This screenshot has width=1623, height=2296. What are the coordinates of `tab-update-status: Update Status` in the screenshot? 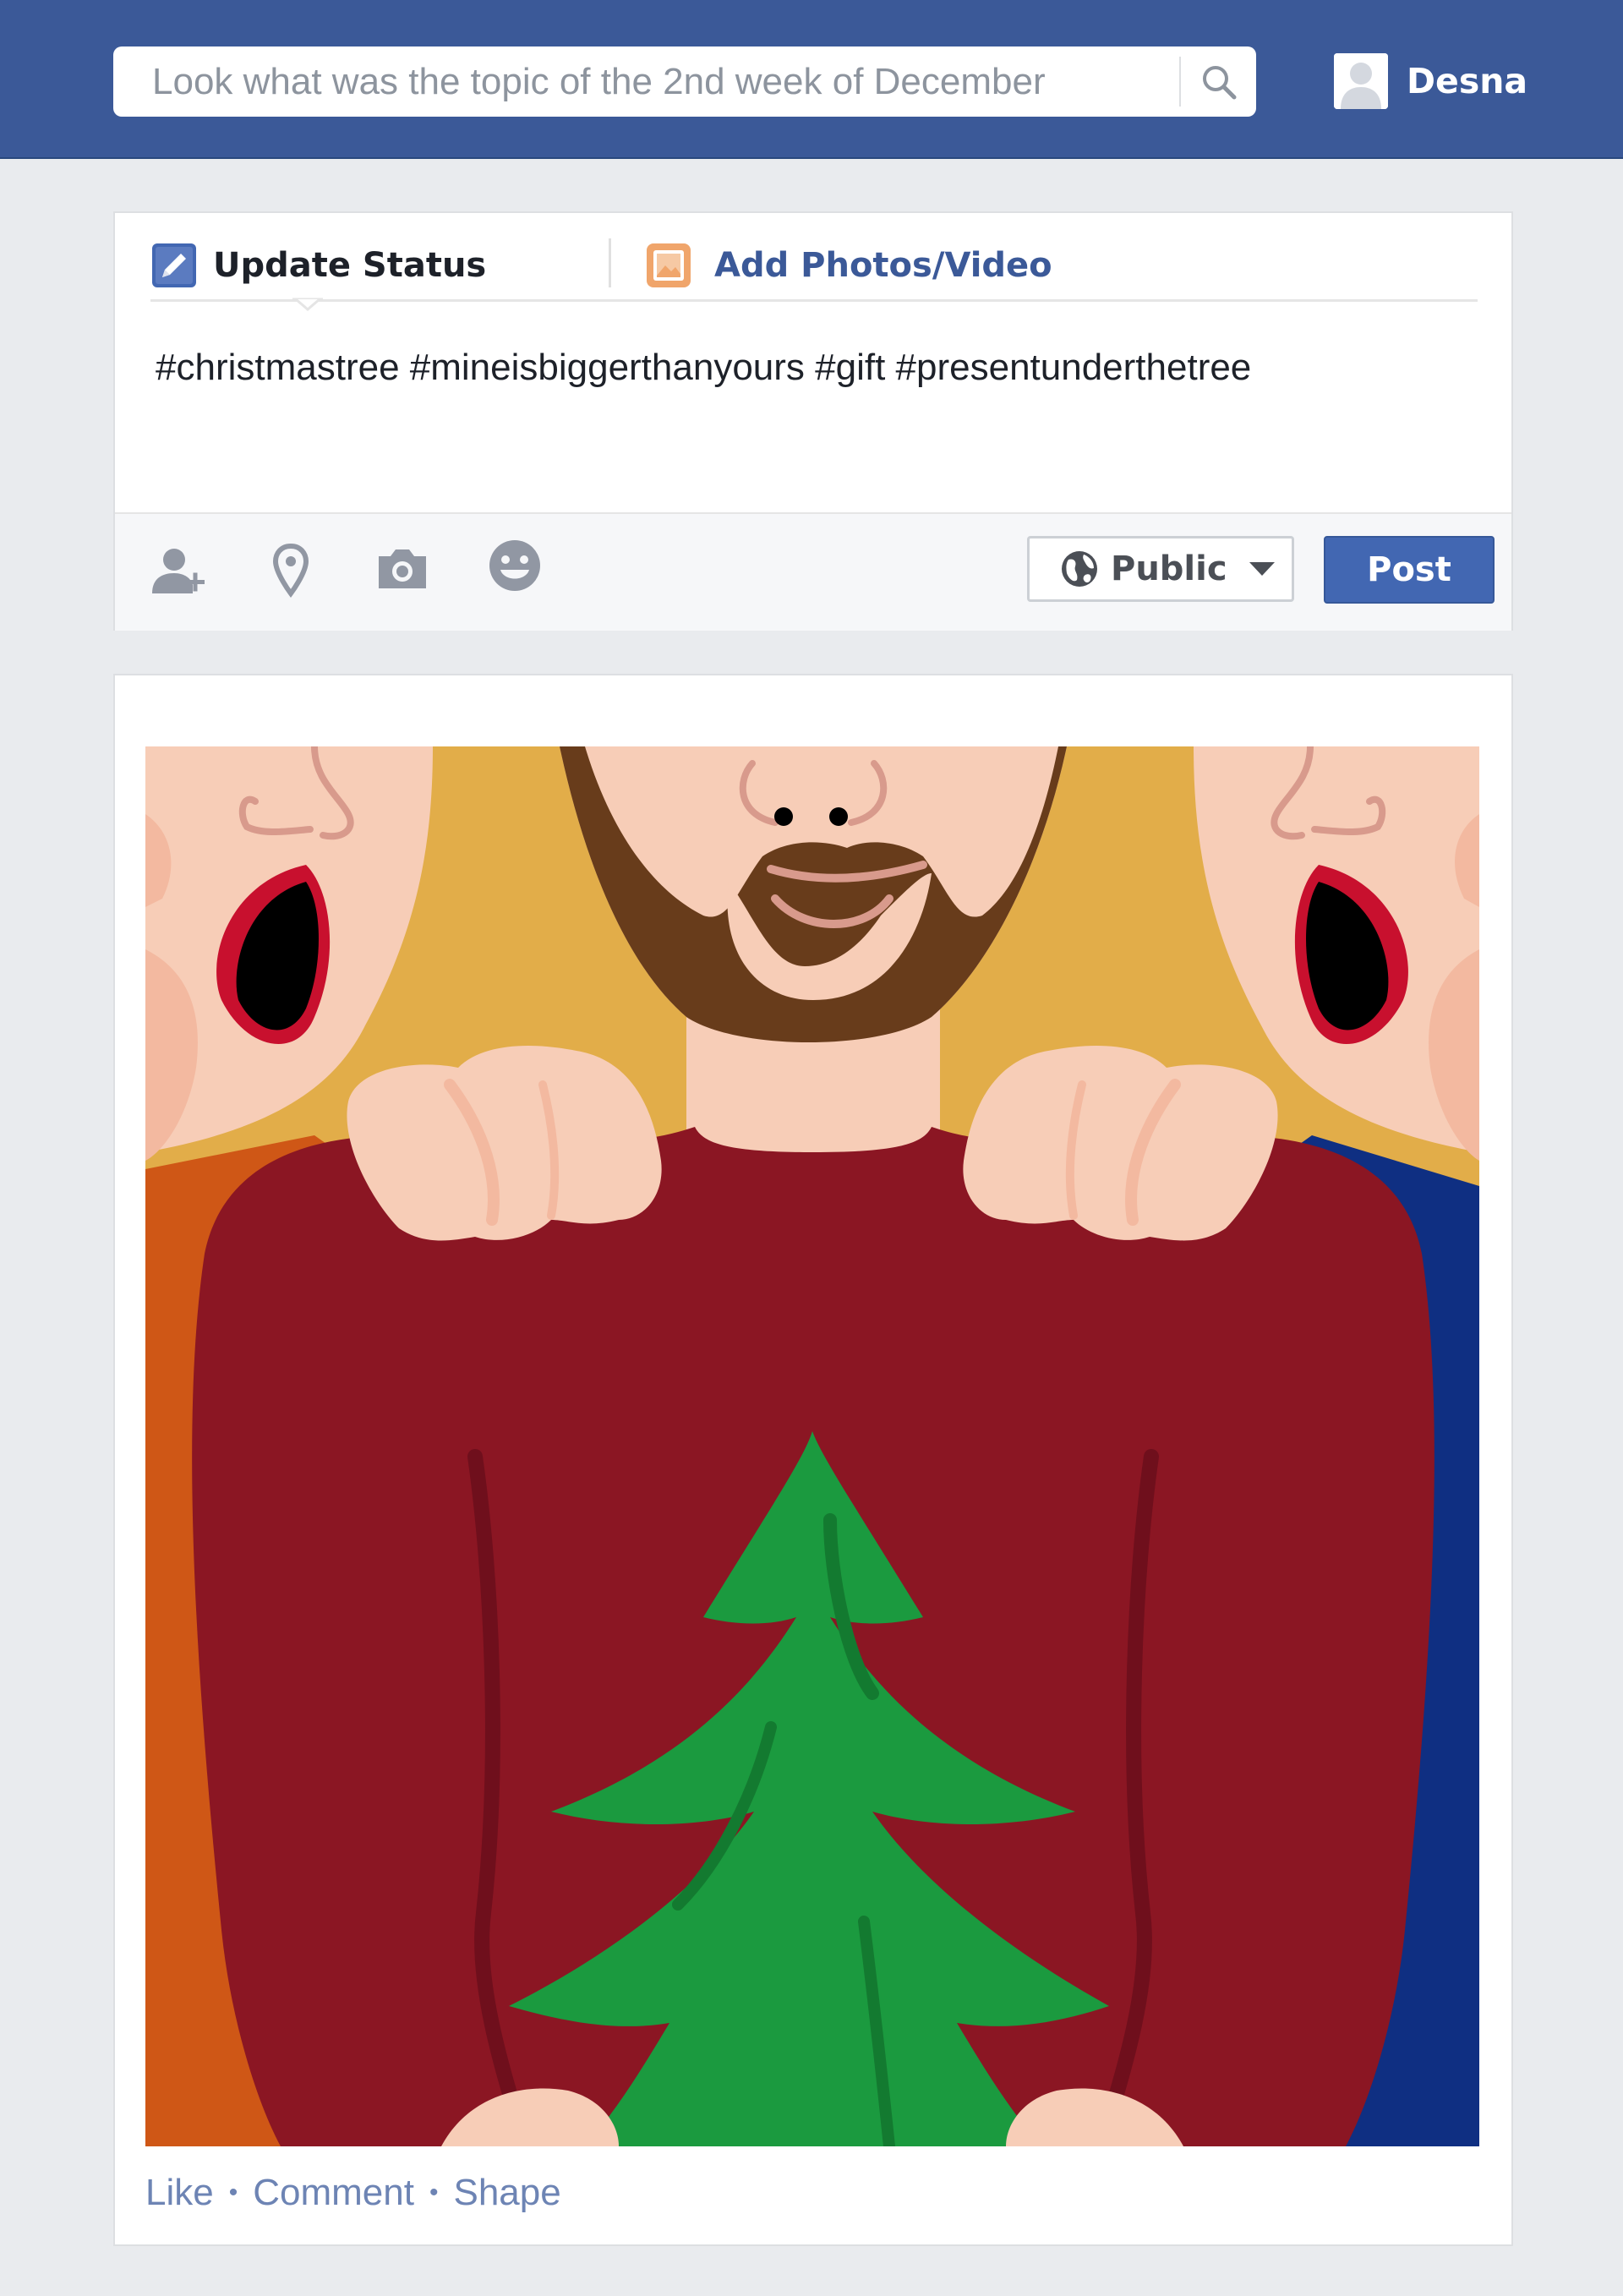 It's located at (318, 265).